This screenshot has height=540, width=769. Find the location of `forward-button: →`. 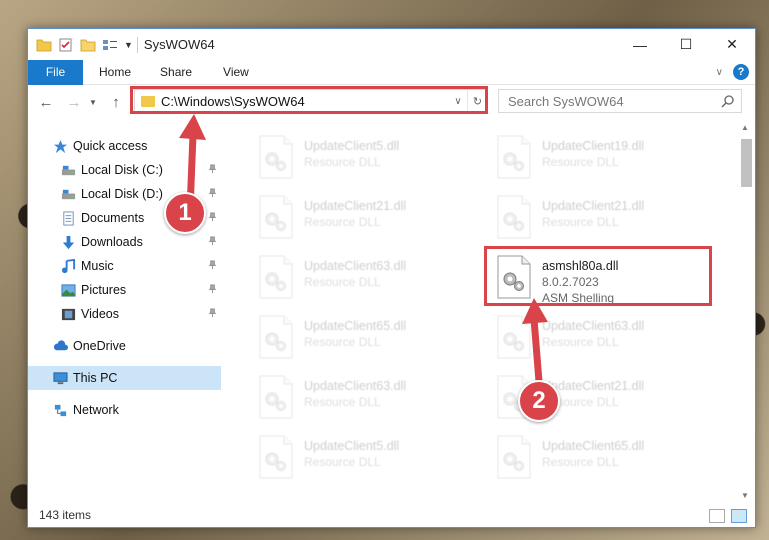

forward-button: → is located at coordinates (74, 102).